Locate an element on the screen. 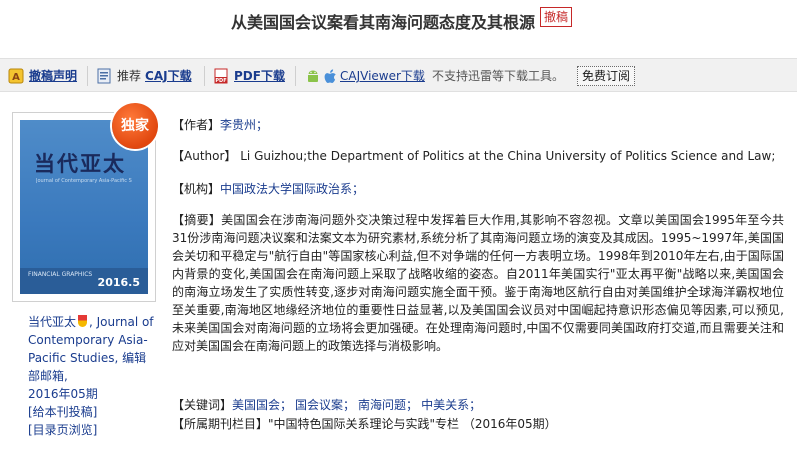 This screenshot has width=797, height=451. toc-link: [目录页浏览] is located at coordinates (62, 430).